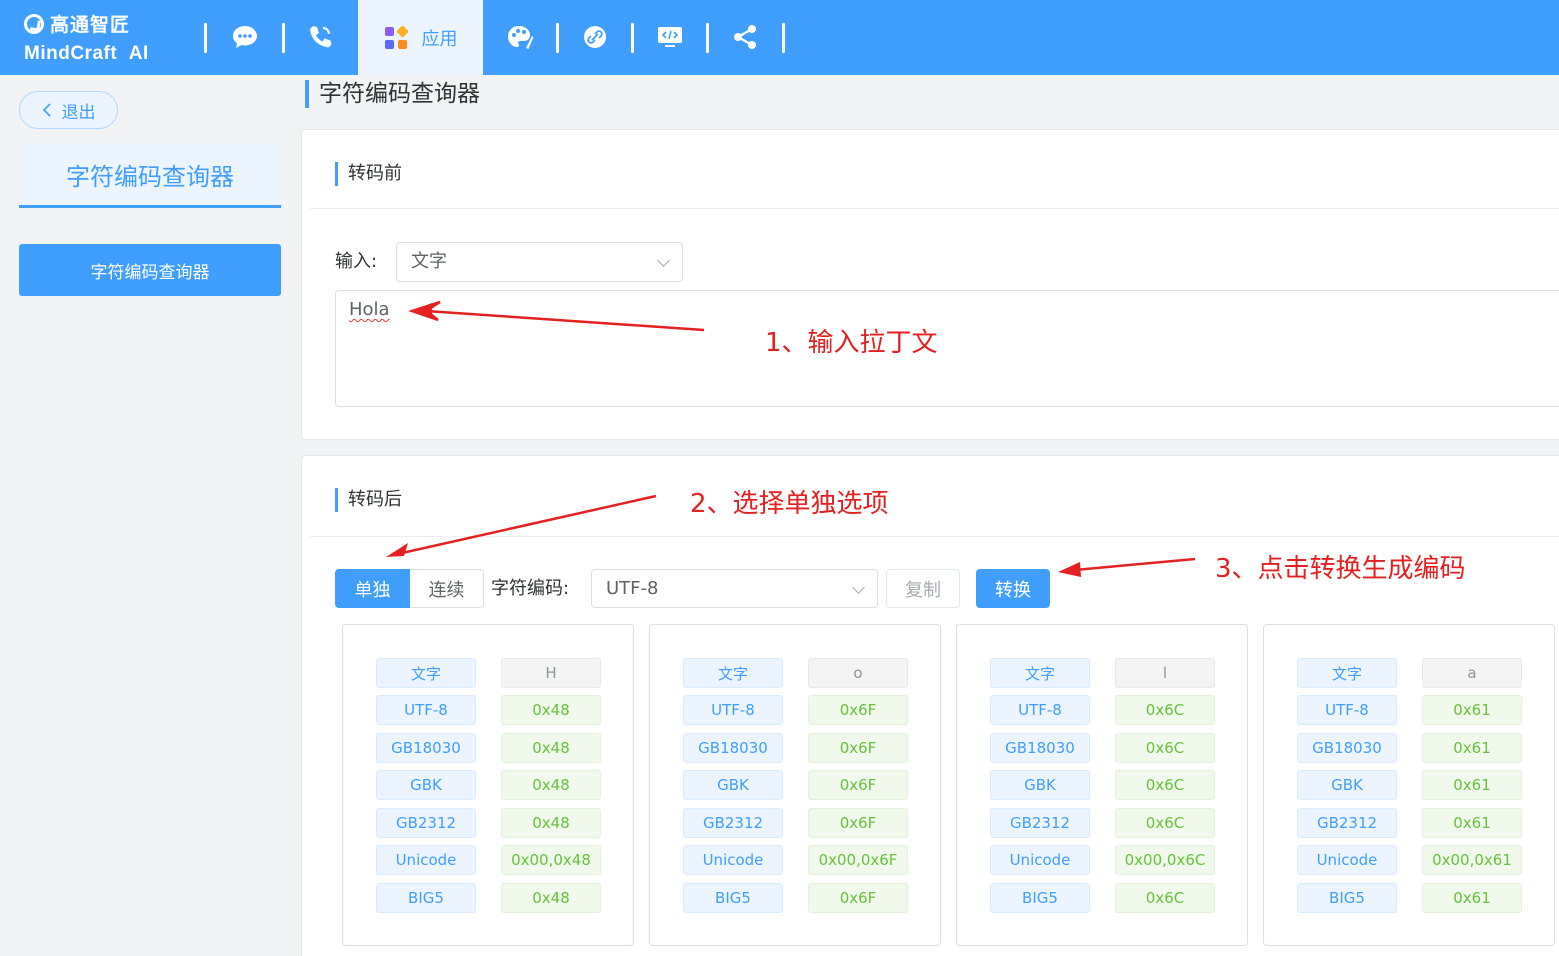 The image size is (1559, 956). What do you see at coordinates (396, 37) in the screenshot?
I see `apps-icon` at bounding box center [396, 37].